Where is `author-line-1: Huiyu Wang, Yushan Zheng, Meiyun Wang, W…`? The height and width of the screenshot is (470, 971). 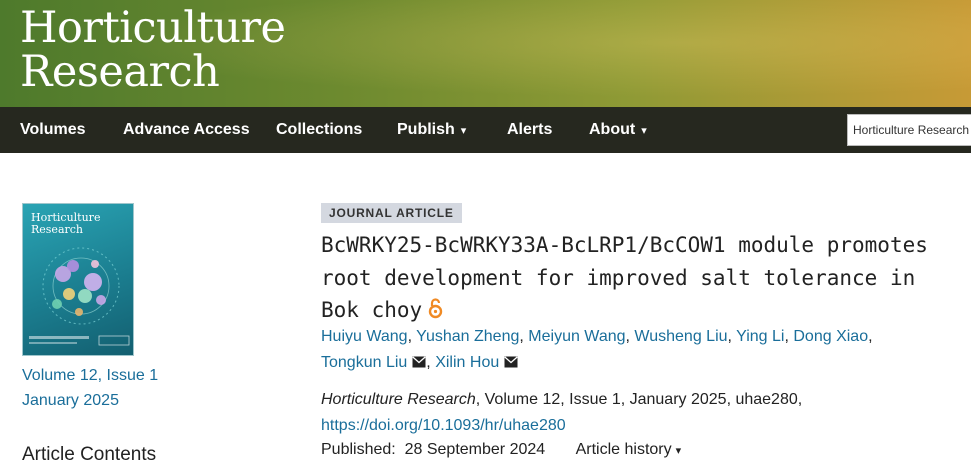
author-line-1: Huiyu Wang, Yushan Zheng, Meiyun Wang, W… is located at coordinates (621, 337).